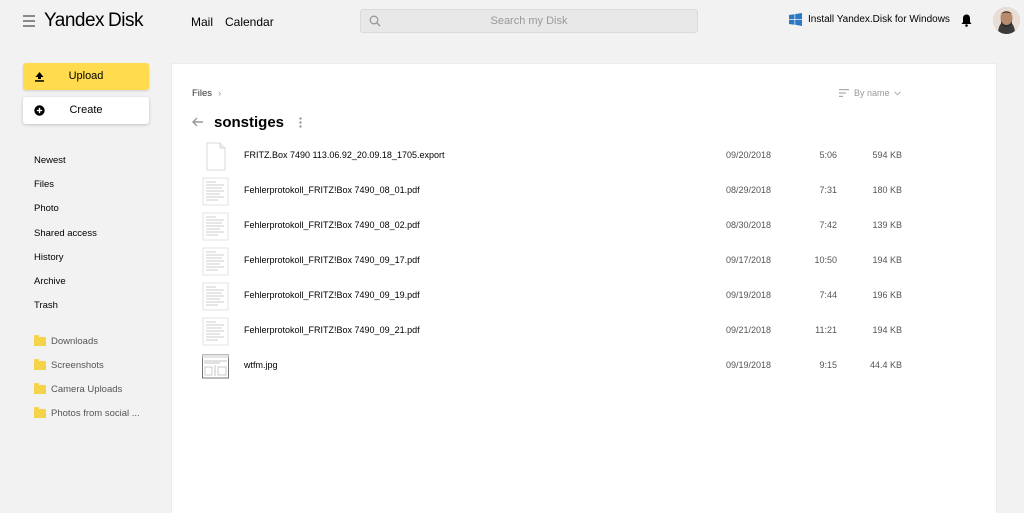  Describe the element at coordinates (65, 233) in the screenshot. I see `sidebar-item-shared-access: Shared access` at that location.